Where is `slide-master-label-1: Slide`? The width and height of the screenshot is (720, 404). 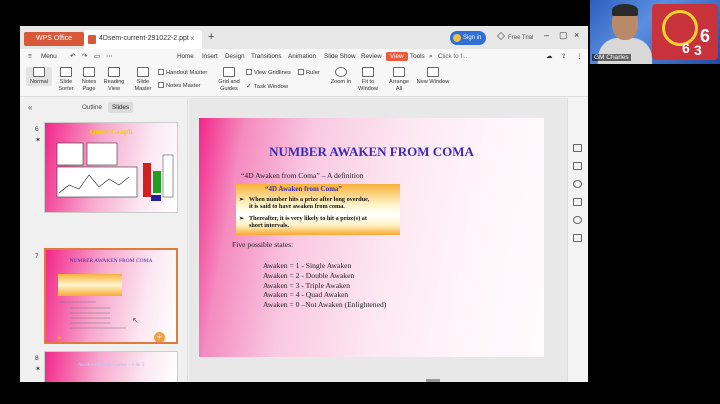 slide-master-label-1: Slide is located at coordinates (143, 82).